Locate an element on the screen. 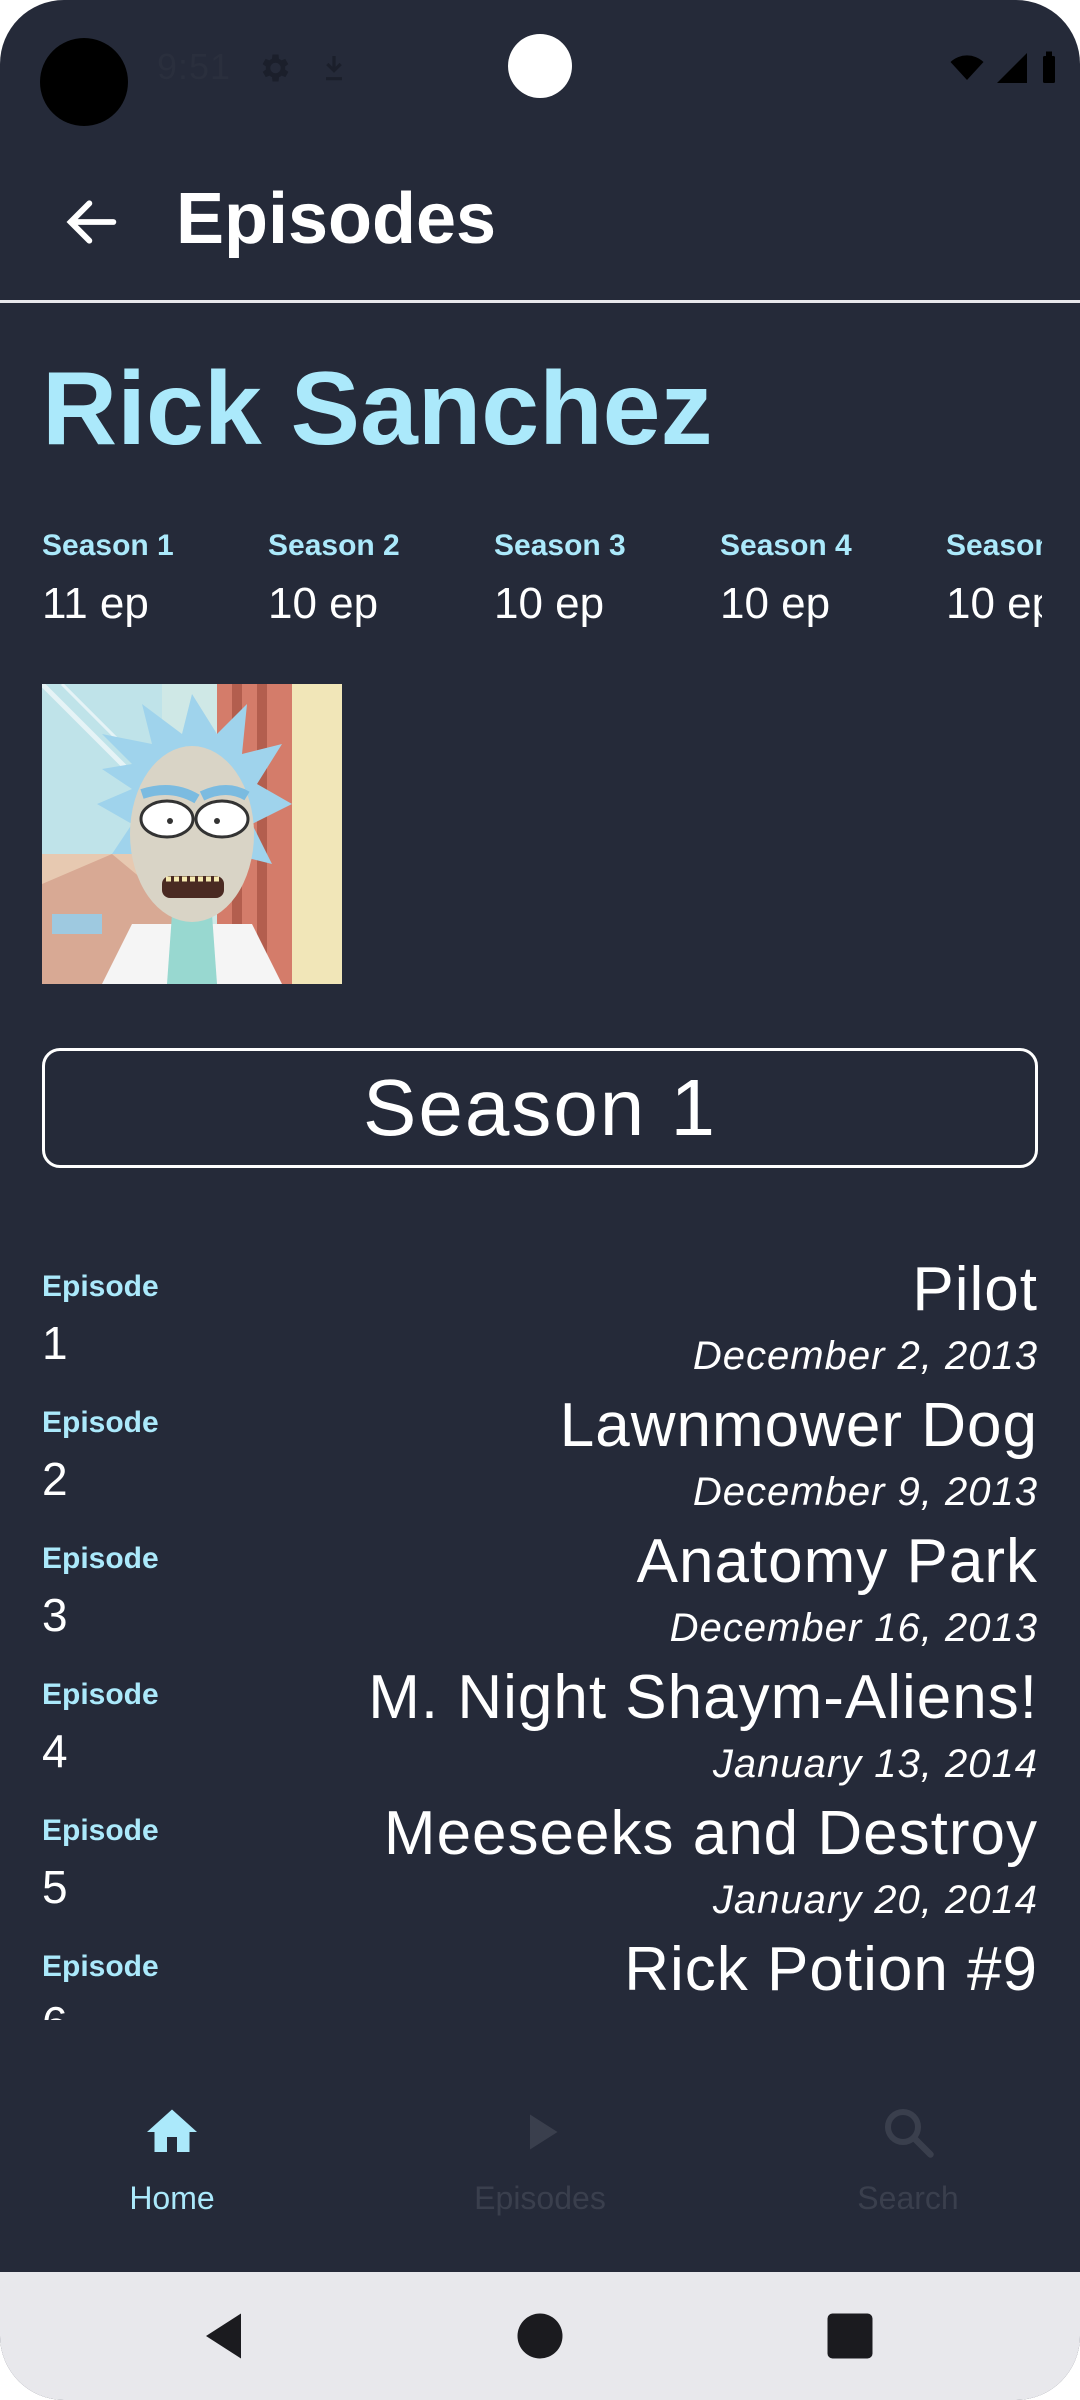 The height and width of the screenshot is (2400, 1080). arrow-back-icon is located at coordinates (91, 222).